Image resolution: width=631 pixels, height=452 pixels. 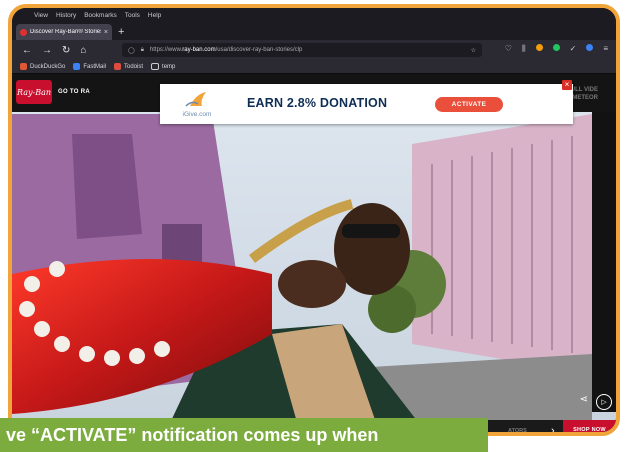 What do you see at coordinates (590, 47) in the screenshot?
I see `profile-icon` at bounding box center [590, 47].